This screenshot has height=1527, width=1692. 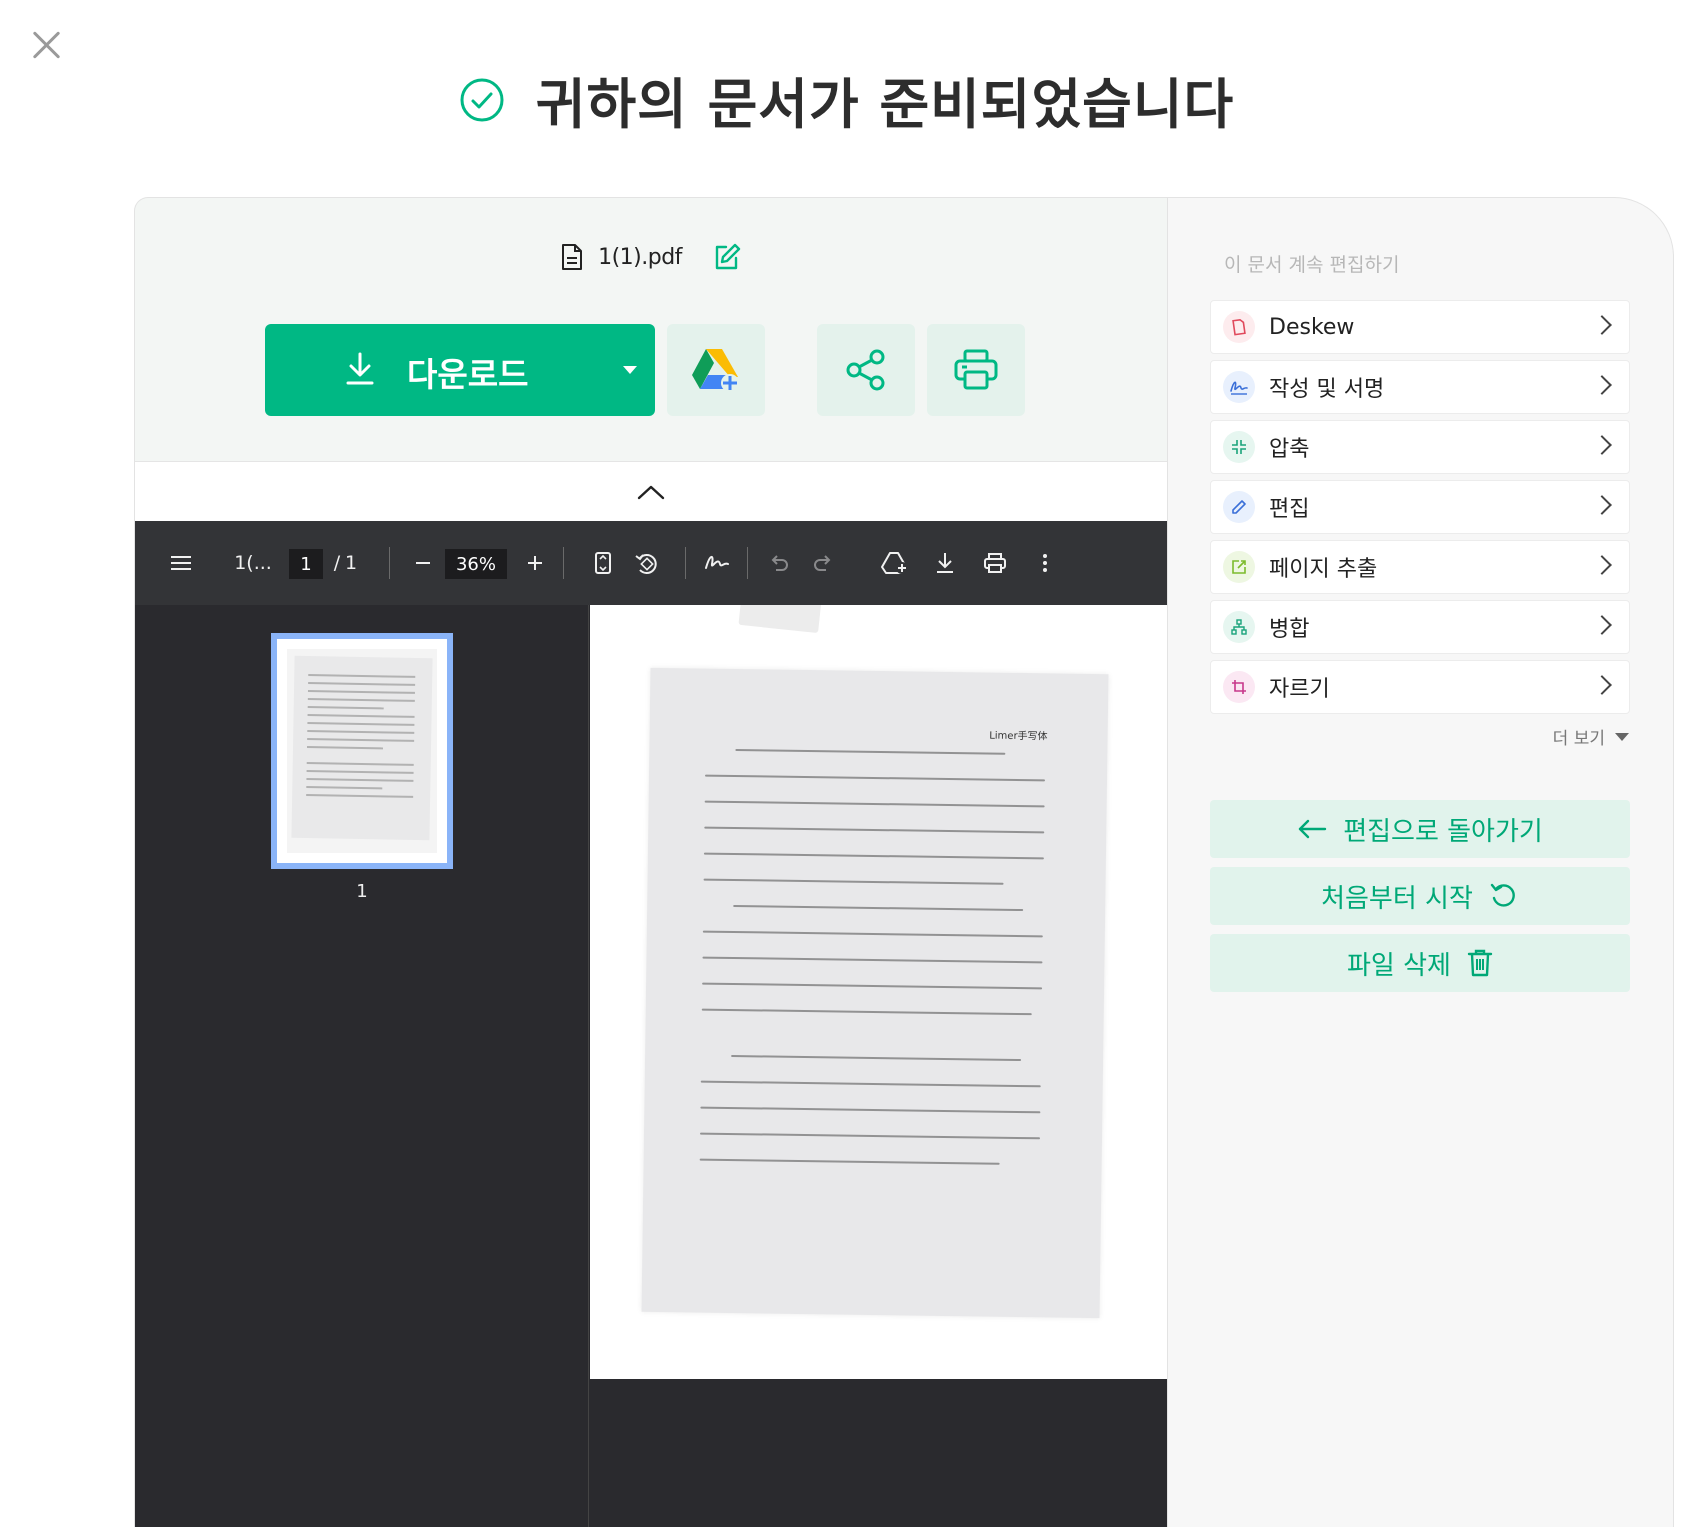 I want to click on save-to-drive-button, so click(x=716, y=370).